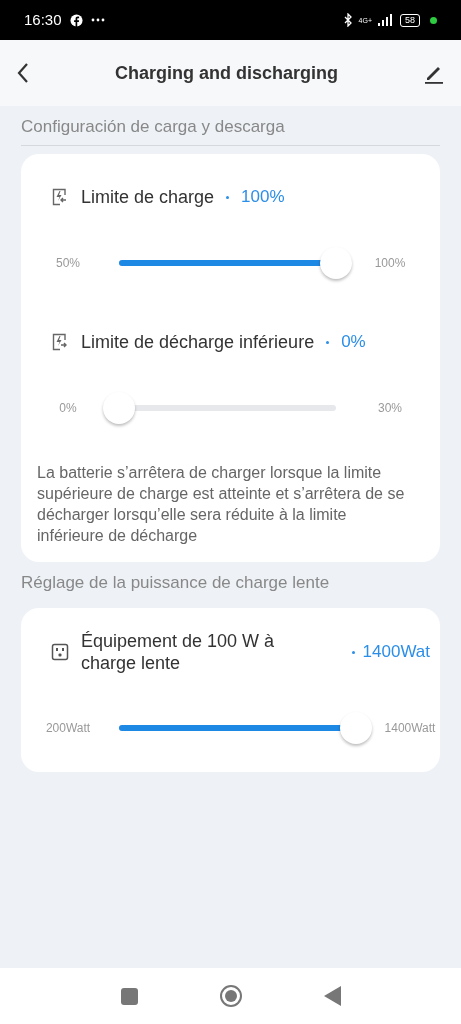 This screenshot has height=1024, width=461. What do you see at coordinates (410, 20) in the screenshot?
I see `battery-level: 58` at bounding box center [410, 20].